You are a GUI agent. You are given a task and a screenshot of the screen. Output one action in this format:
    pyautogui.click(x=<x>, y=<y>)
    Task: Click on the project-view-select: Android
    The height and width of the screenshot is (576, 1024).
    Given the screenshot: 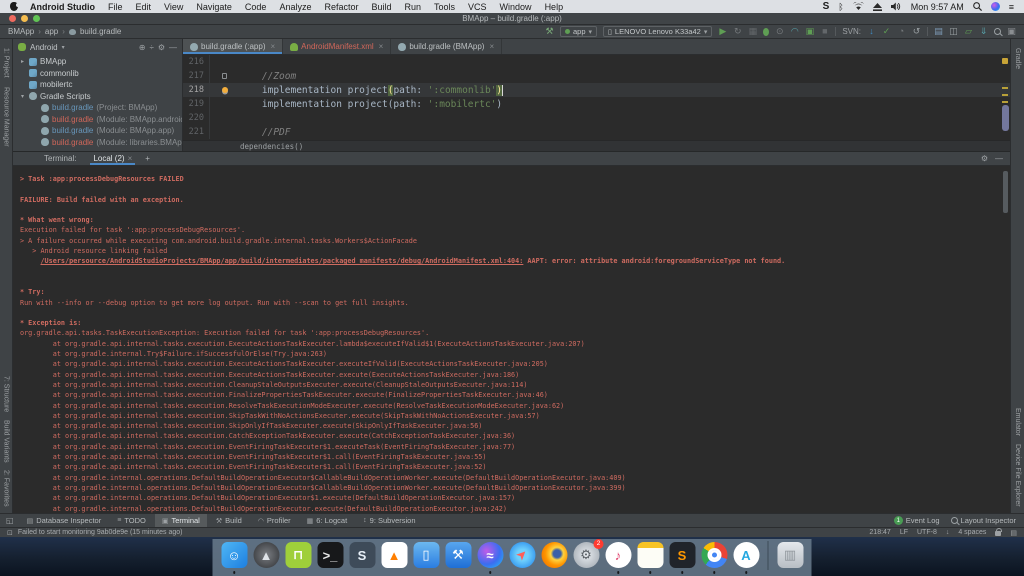 What is the action you would take?
    pyautogui.click(x=44, y=47)
    